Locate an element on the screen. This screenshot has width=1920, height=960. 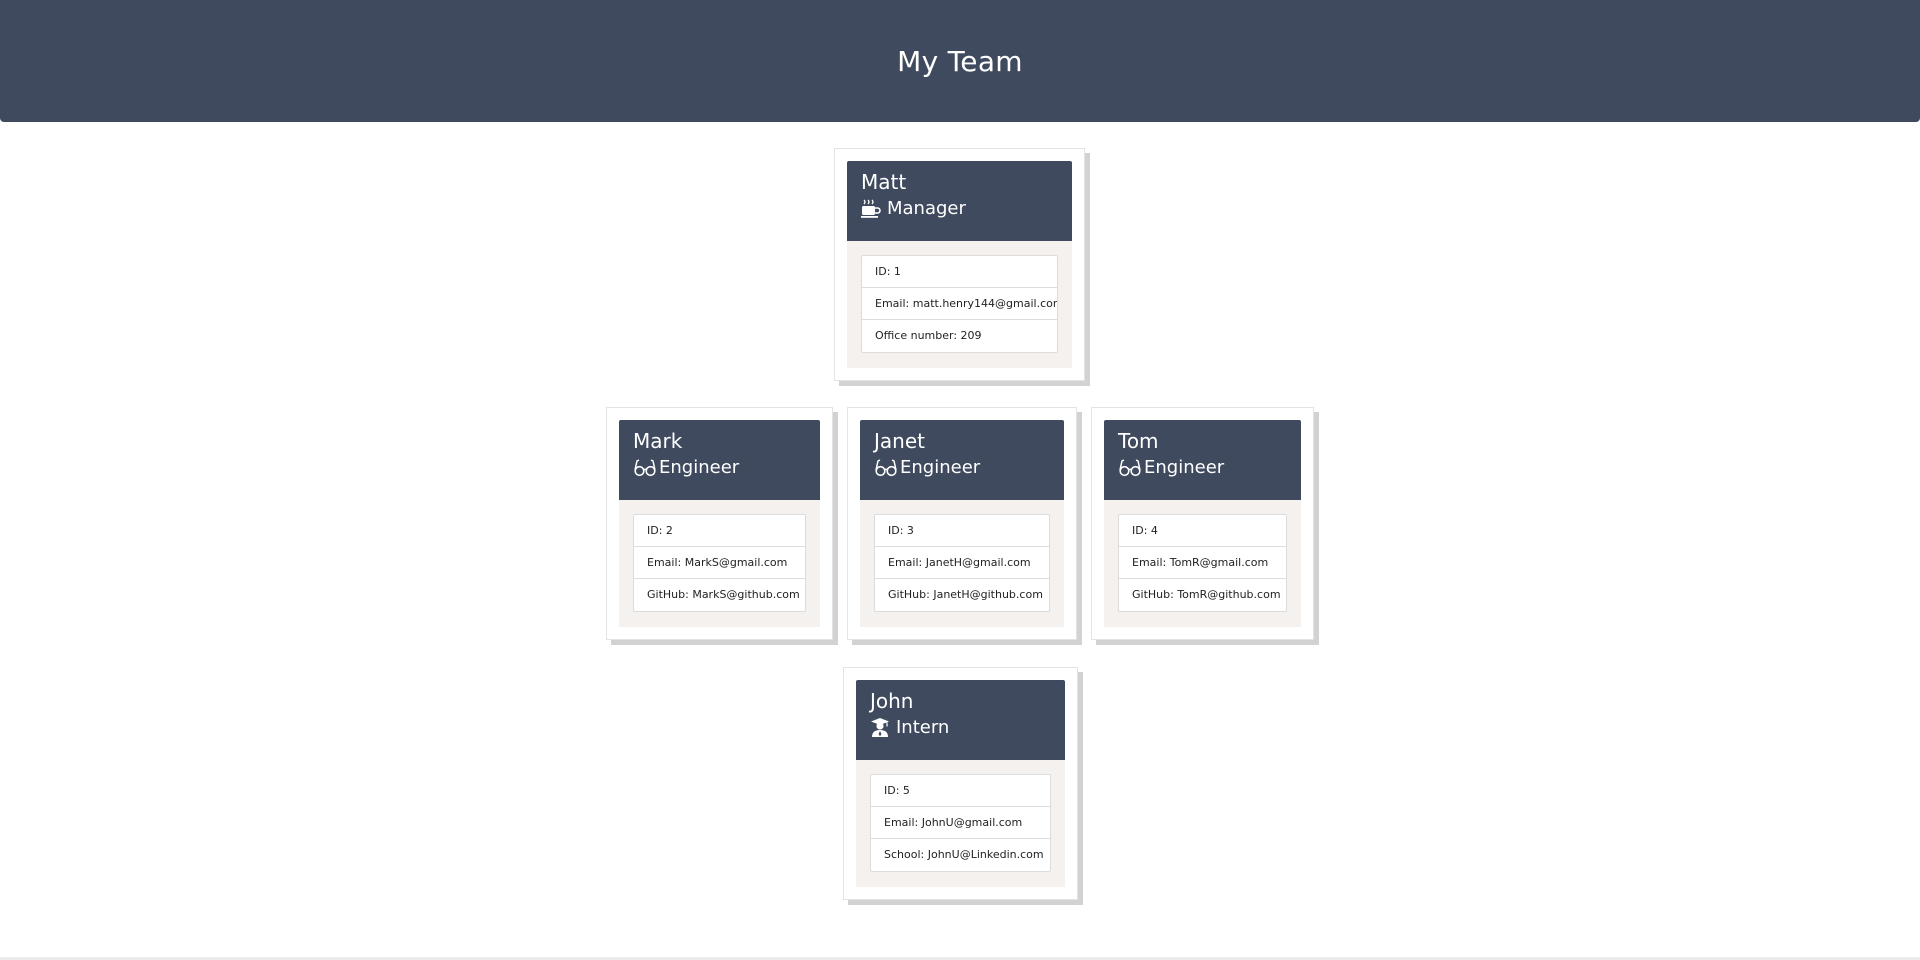
email-link: JohnU@gmail.com is located at coordinates (972, 822).